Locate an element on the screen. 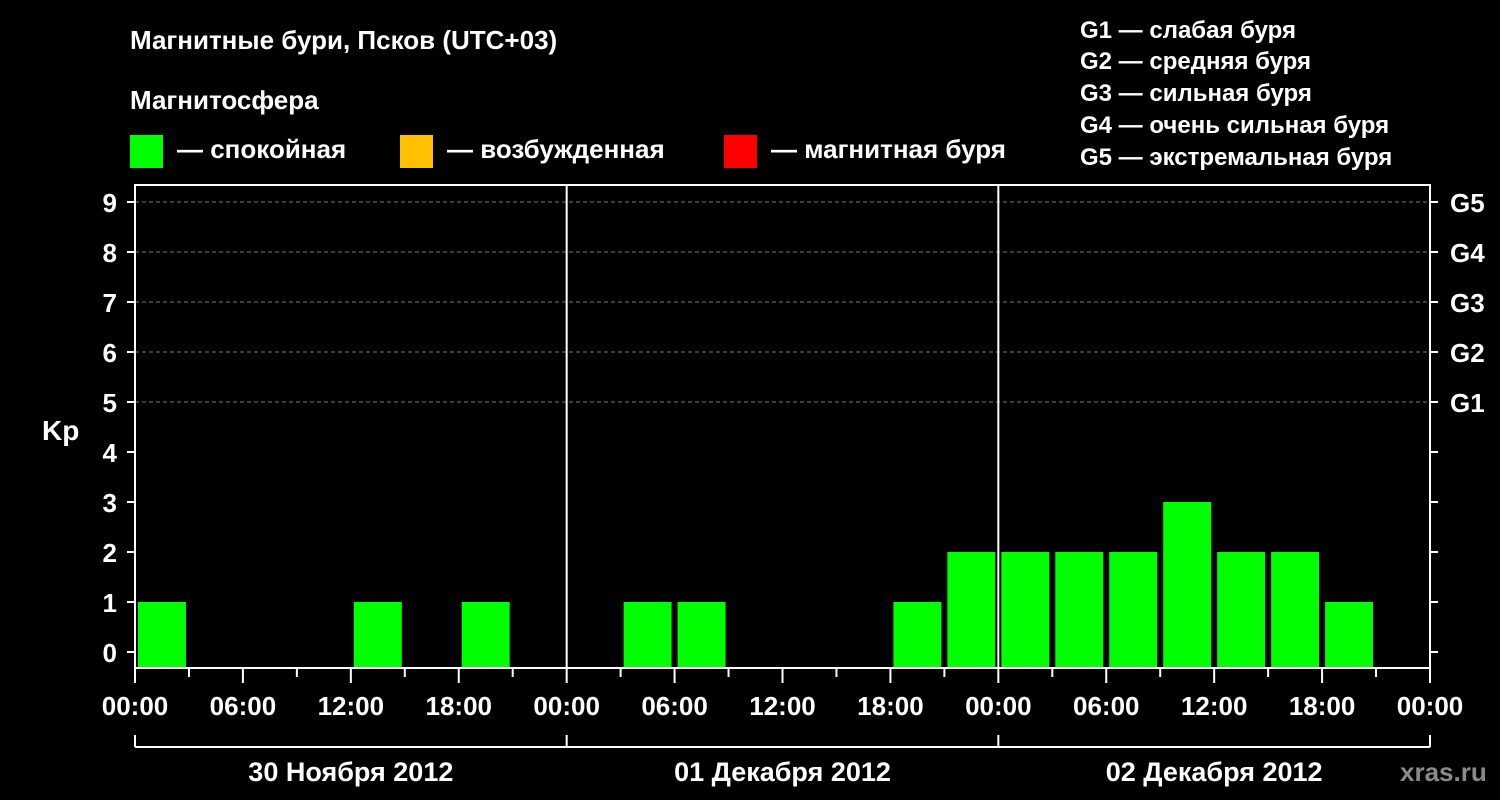 This screenshot has height=800, width=1500. legend-label-calm: — спокойная is located at coordinates (261, 149).